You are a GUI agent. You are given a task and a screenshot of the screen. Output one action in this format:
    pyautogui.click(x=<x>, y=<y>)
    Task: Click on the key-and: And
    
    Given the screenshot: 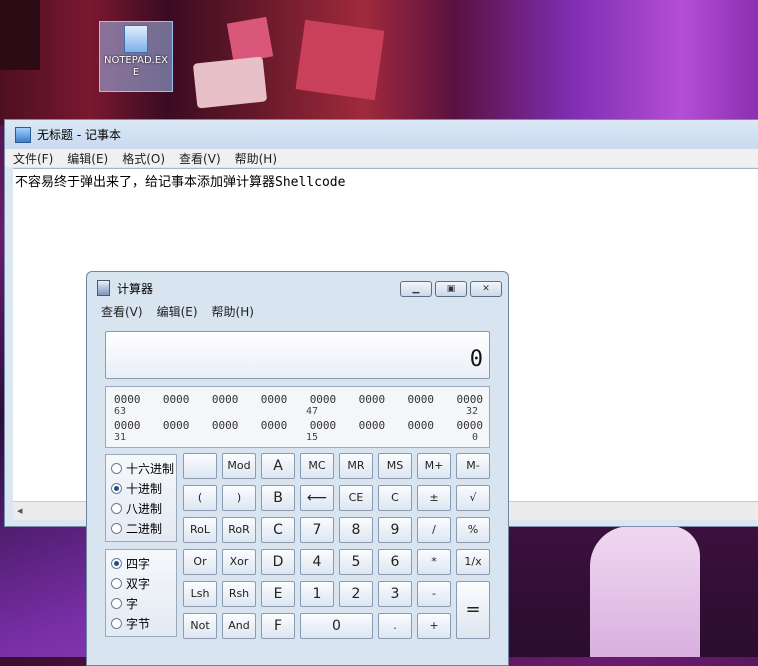 What is the action you would take?
    pyautogui.click(x=239, y=626)
    